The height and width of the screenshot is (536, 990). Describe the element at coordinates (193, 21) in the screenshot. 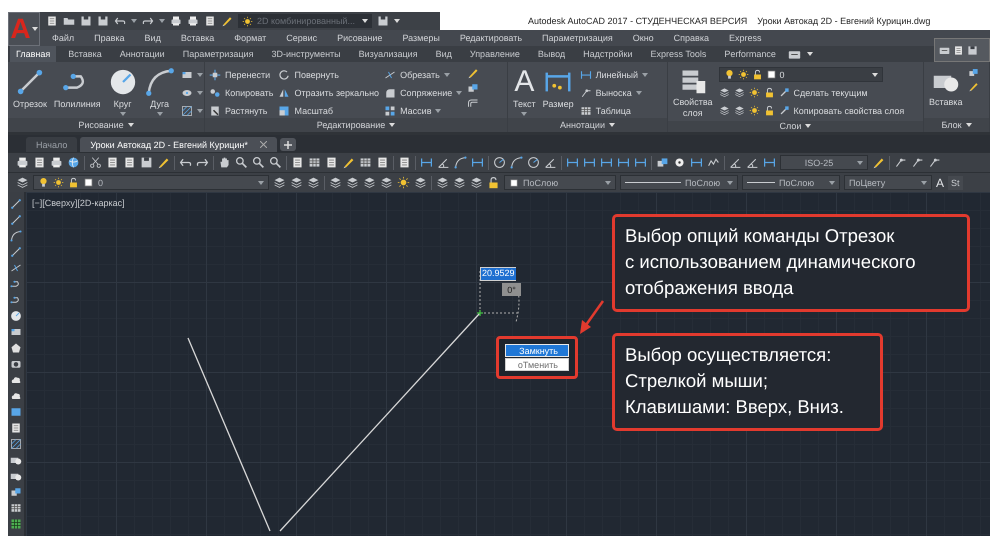

I see `printer-icon` at that location.